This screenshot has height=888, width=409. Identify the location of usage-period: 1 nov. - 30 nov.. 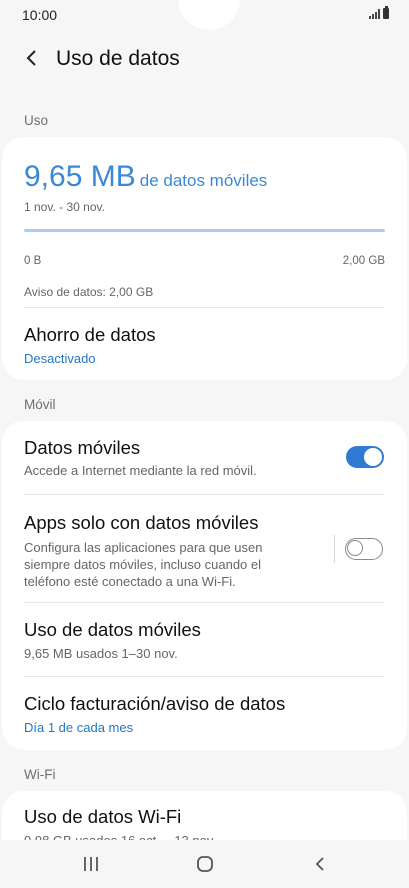
(64, 207).